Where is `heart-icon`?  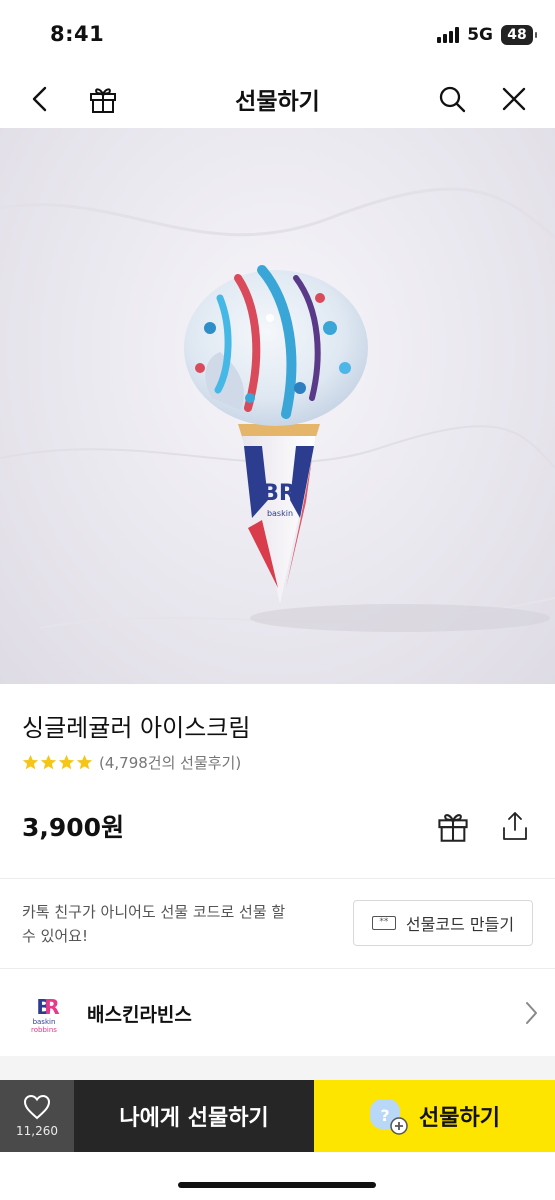
heart-icon is located at coordinates (37, 1107).